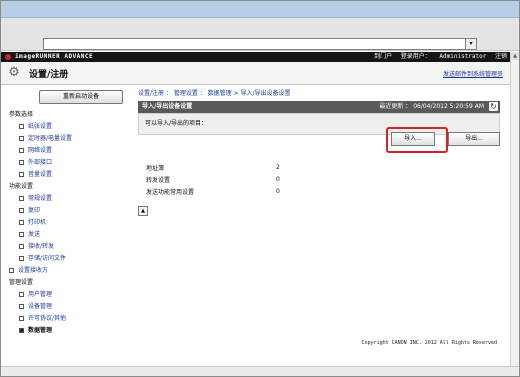  I want to click on row-label: 转发设置, so click(158, 180).